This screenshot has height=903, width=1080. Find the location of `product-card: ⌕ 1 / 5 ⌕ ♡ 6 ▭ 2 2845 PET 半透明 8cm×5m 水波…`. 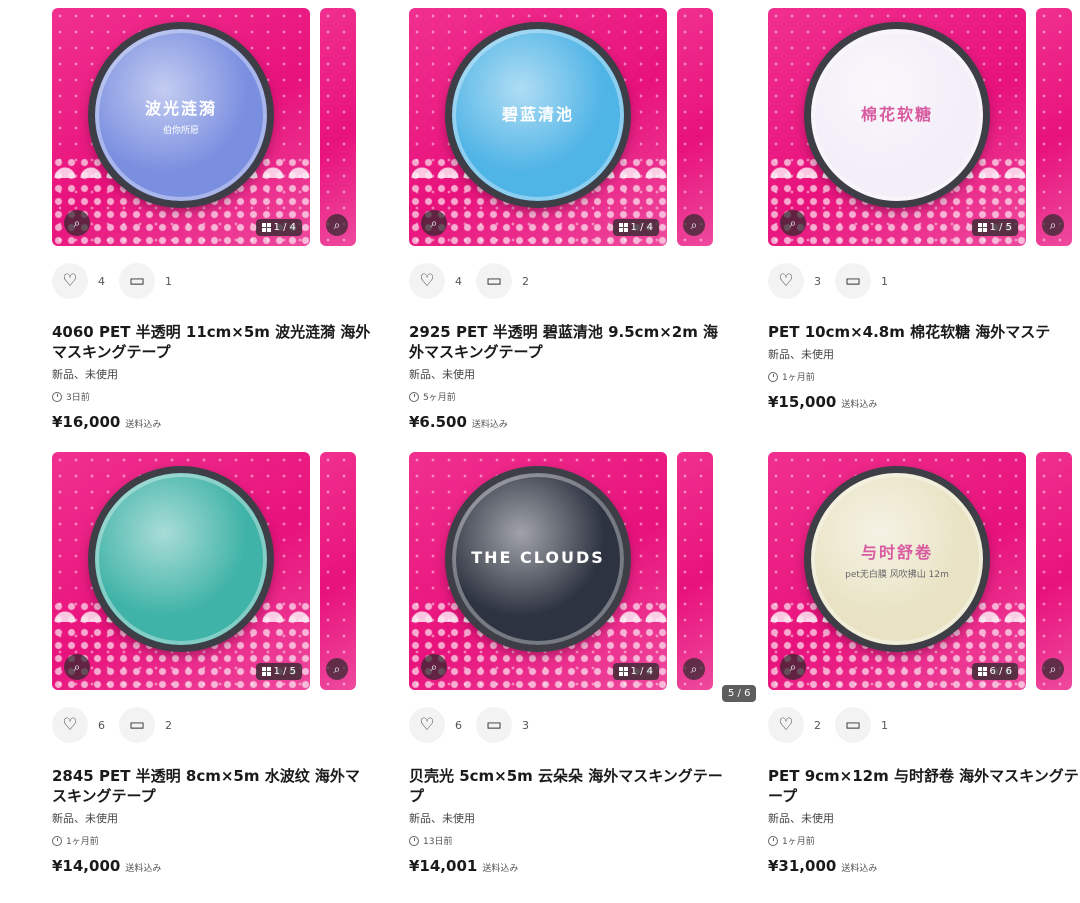

product-card: ⌕ 1 / 5 ⌕ ♡ 6 ▭ 2 2845 PET 半透明 8cm×5m 水波… is located at coordinates (222, 663).